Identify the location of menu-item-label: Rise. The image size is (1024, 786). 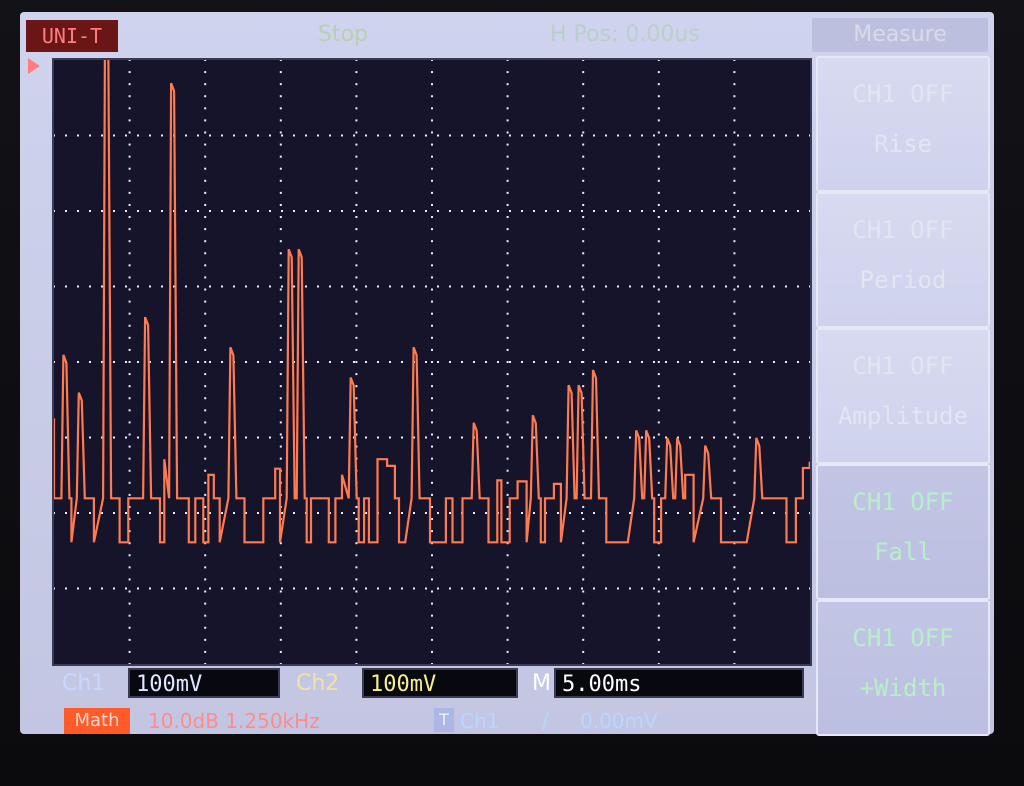
(903, 144).